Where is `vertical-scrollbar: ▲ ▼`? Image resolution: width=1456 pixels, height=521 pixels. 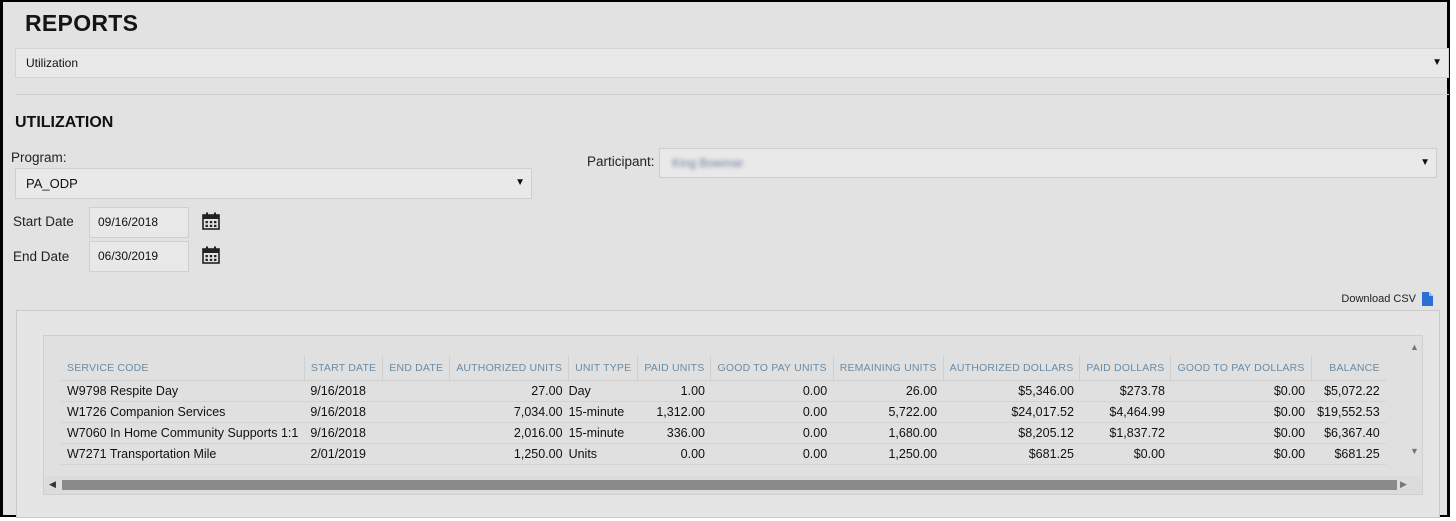 vertical-scrollbar: ▲ ▼ is located at coordinates (1414, 402).